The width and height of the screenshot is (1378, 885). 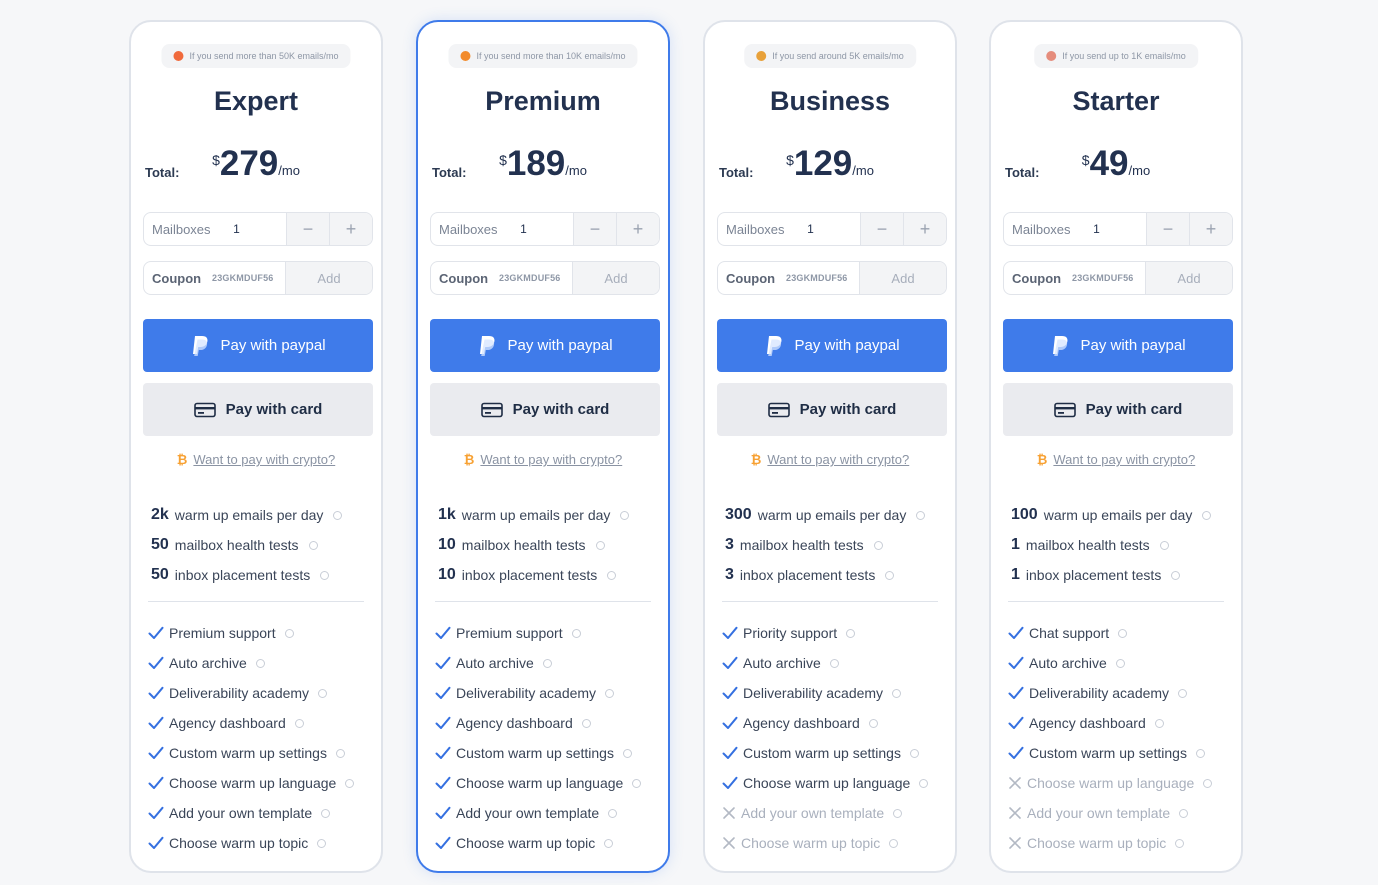 What do you see at coordinates (526, 843) in the screenshot?
I see `feature-label: Choose warm up topic` at bounding box center [526, 843].